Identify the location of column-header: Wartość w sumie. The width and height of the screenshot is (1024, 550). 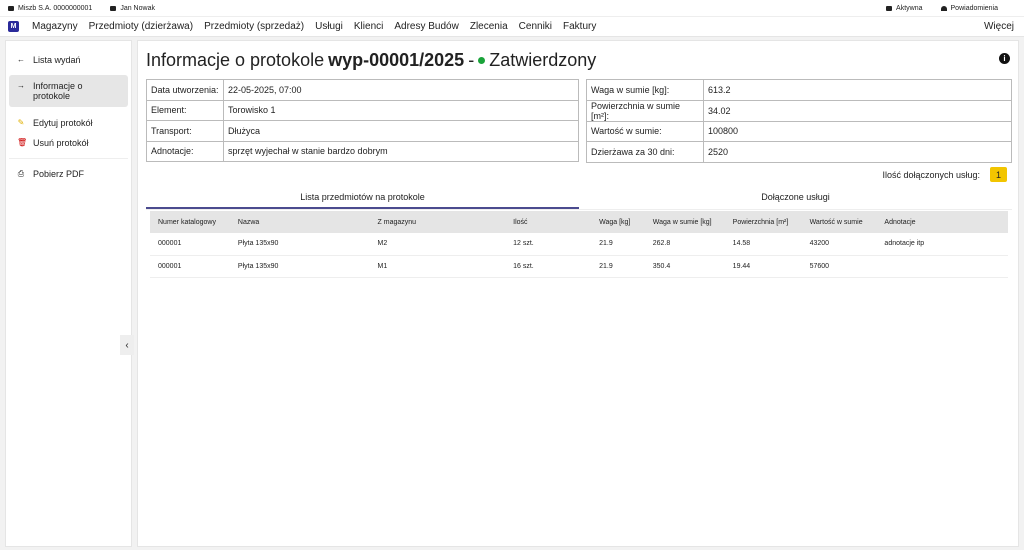
(839, 222).